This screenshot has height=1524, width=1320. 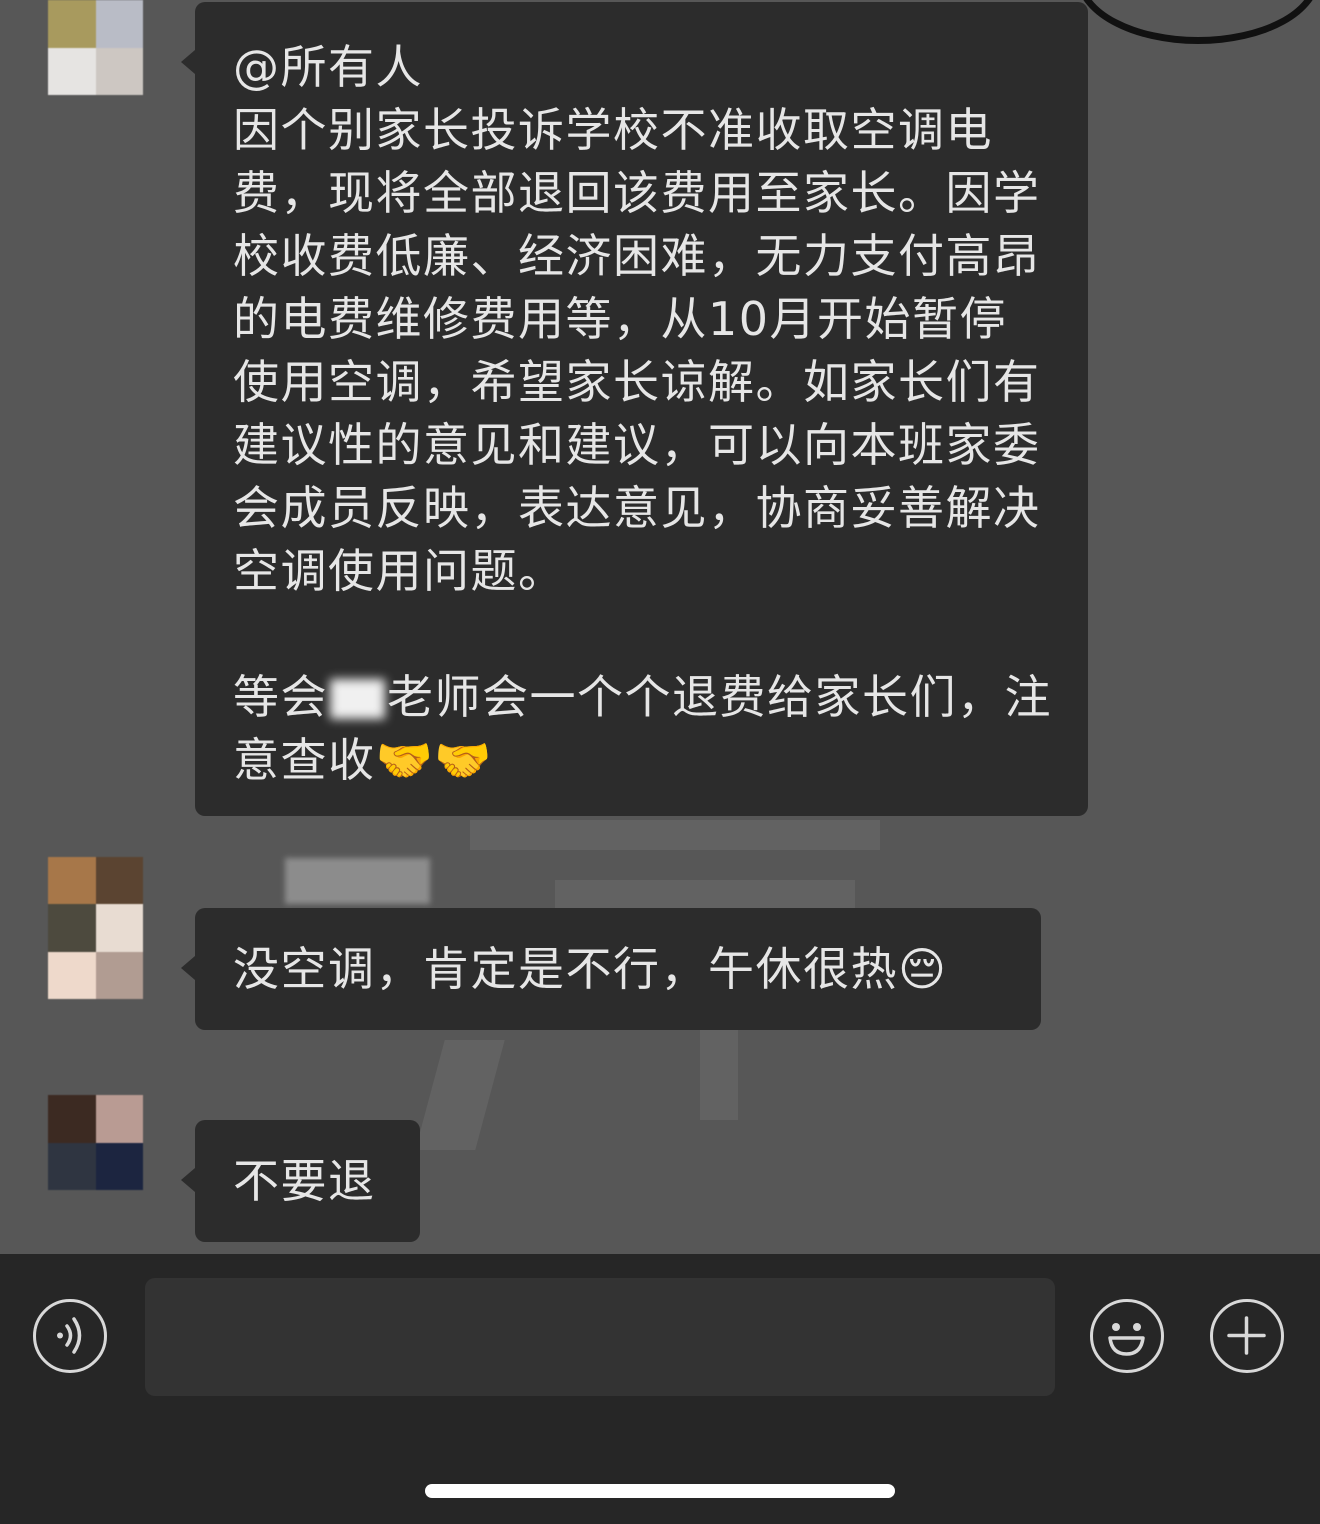 What do you see at coordinates (1198, 22) in the screenshot?
I see `top-right-sticker` at bounding box center [1198, 22].